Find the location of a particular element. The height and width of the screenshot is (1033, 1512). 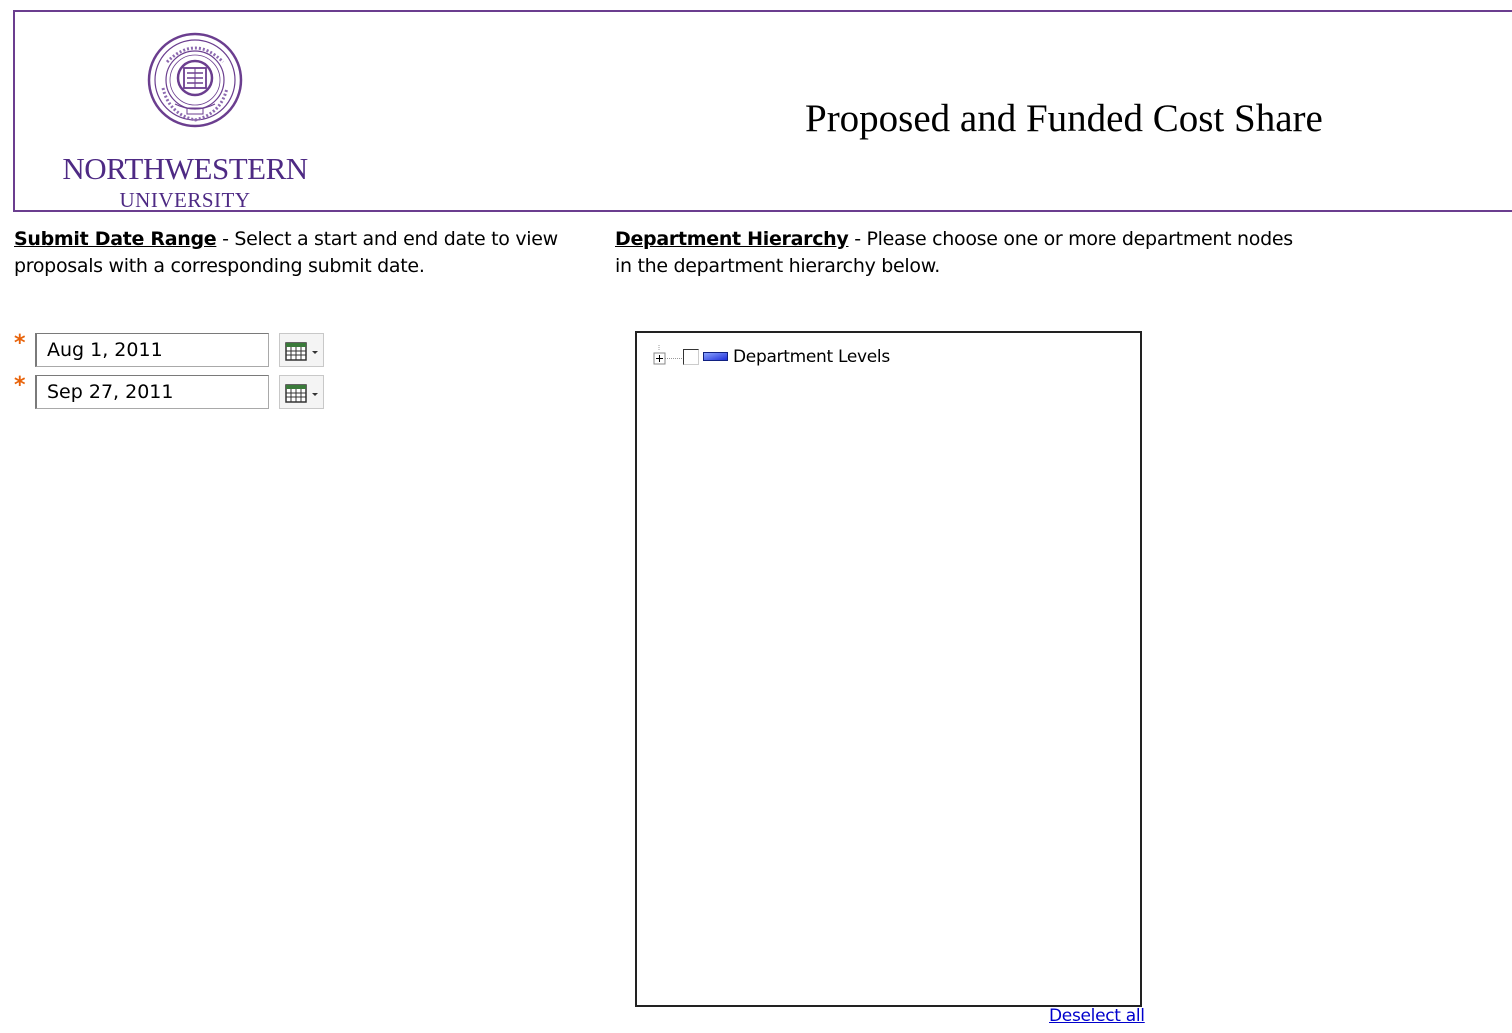

end-date-input is located at coordinates (152, 392).